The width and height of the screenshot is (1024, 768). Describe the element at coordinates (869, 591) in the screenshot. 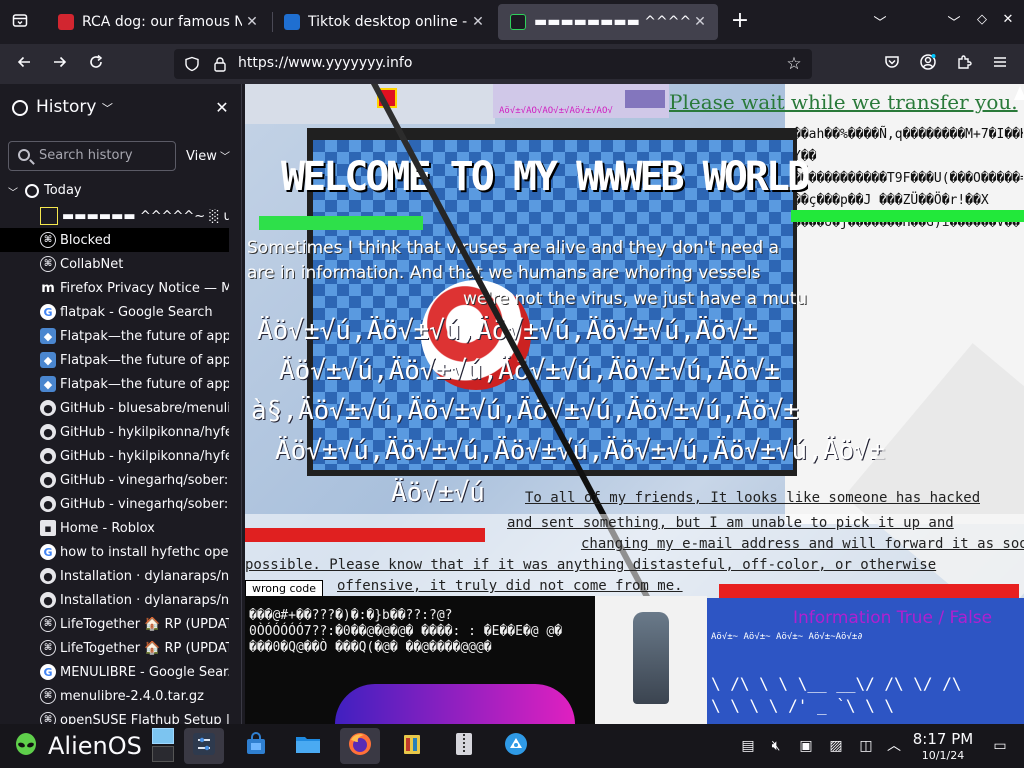

I see `red-bar` at that location.